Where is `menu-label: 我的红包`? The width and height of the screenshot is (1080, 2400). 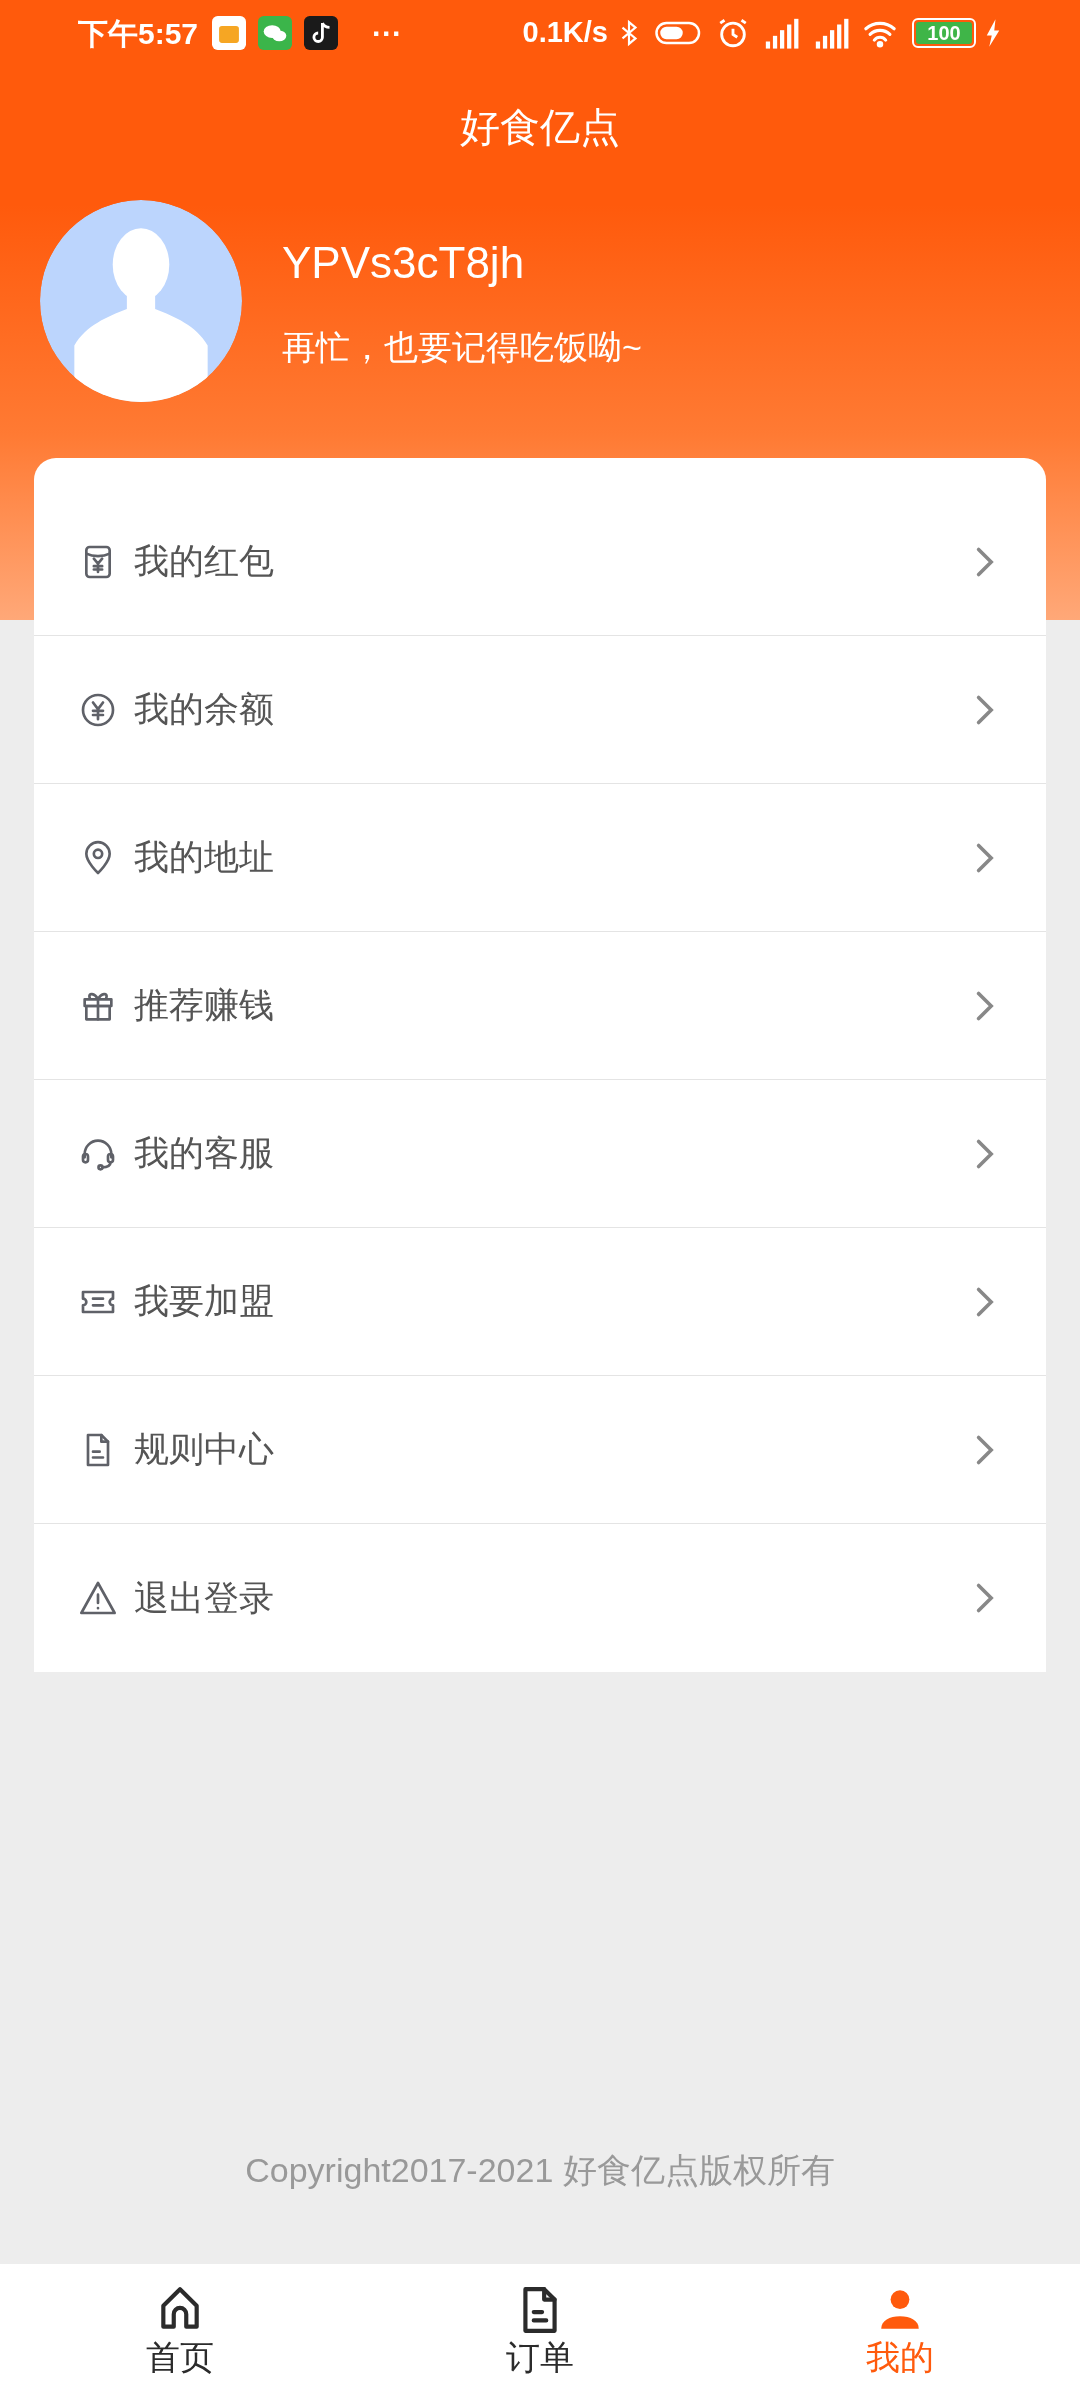
menu-label: 我的红包 is located at coordinates (204, 561).